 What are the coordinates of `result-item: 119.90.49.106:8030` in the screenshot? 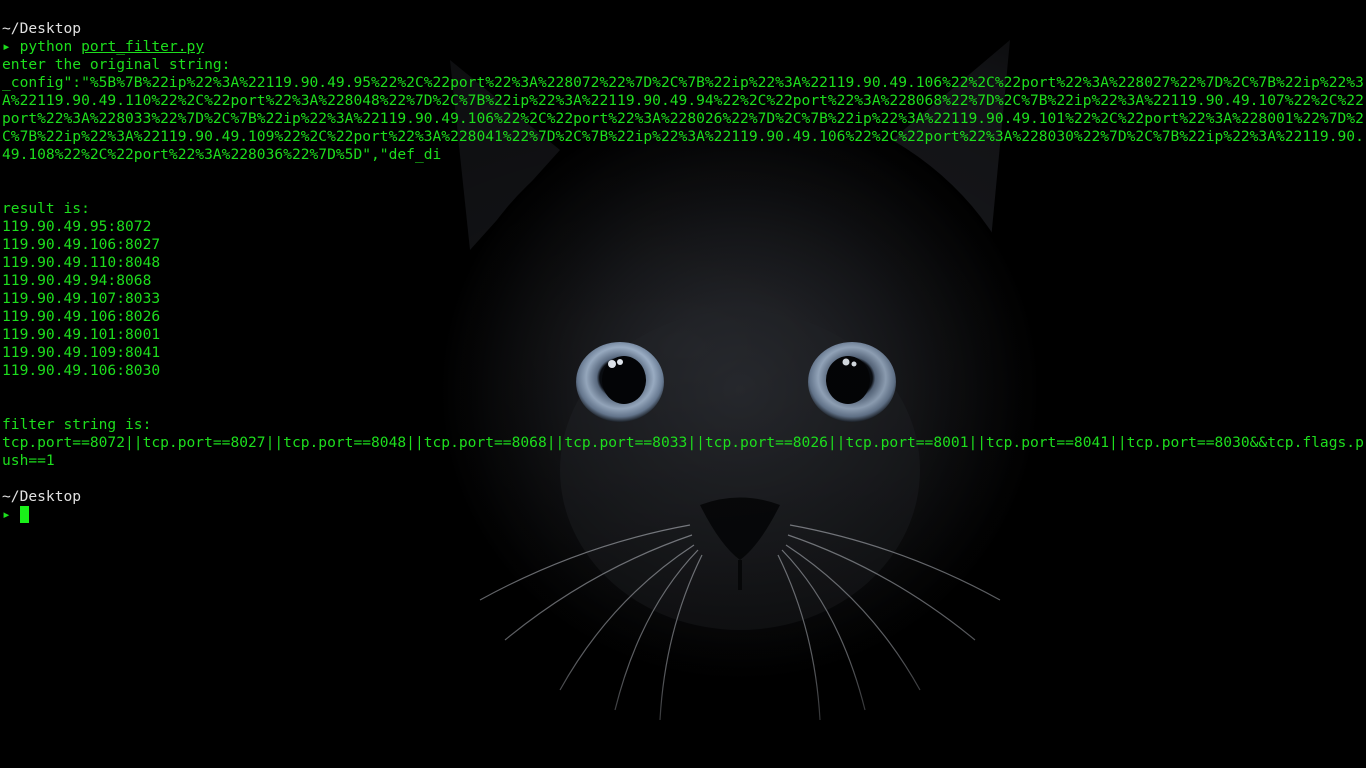 It's located at (81, 370).